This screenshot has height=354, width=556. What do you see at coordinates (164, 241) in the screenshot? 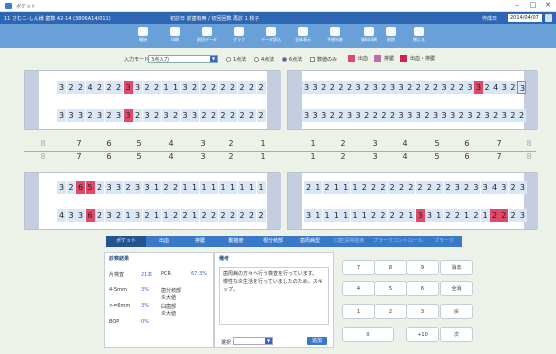
I see `tab-1: 出血` at bounding box center [164, 241].